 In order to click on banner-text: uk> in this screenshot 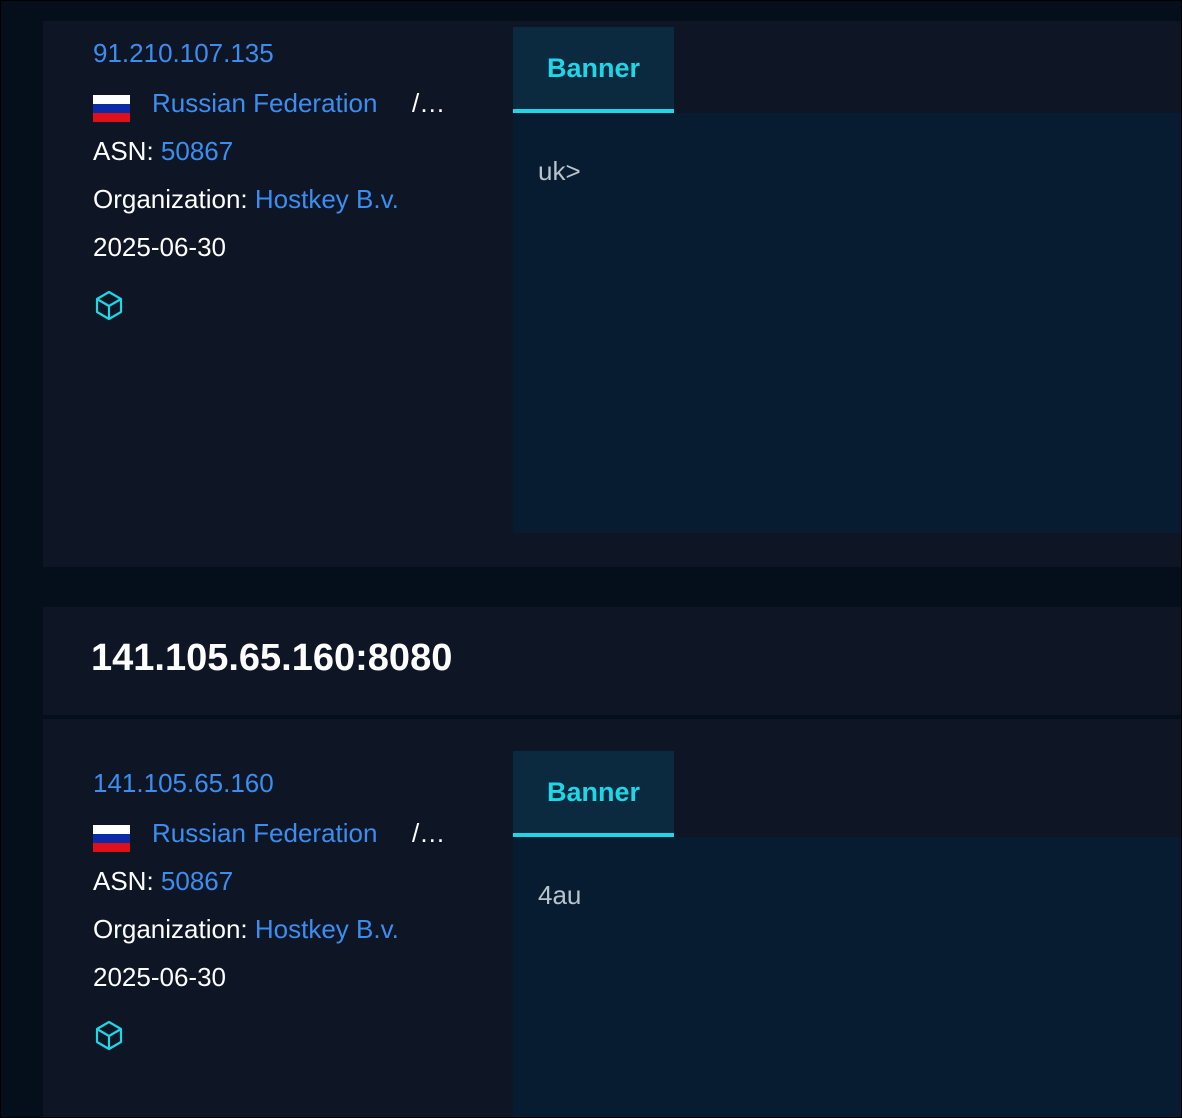, I will do `click(559, 171)`.